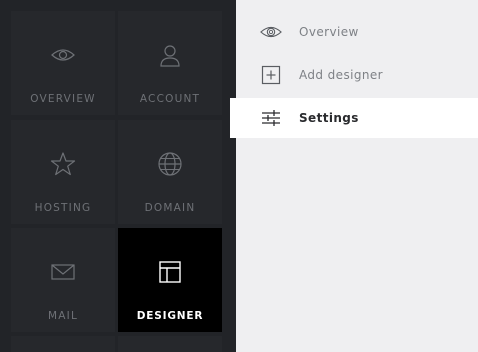  Describe the element at coordinates (170, 316) in the screenshot. I see `tile-designer-label: DESIGNER` at that location.